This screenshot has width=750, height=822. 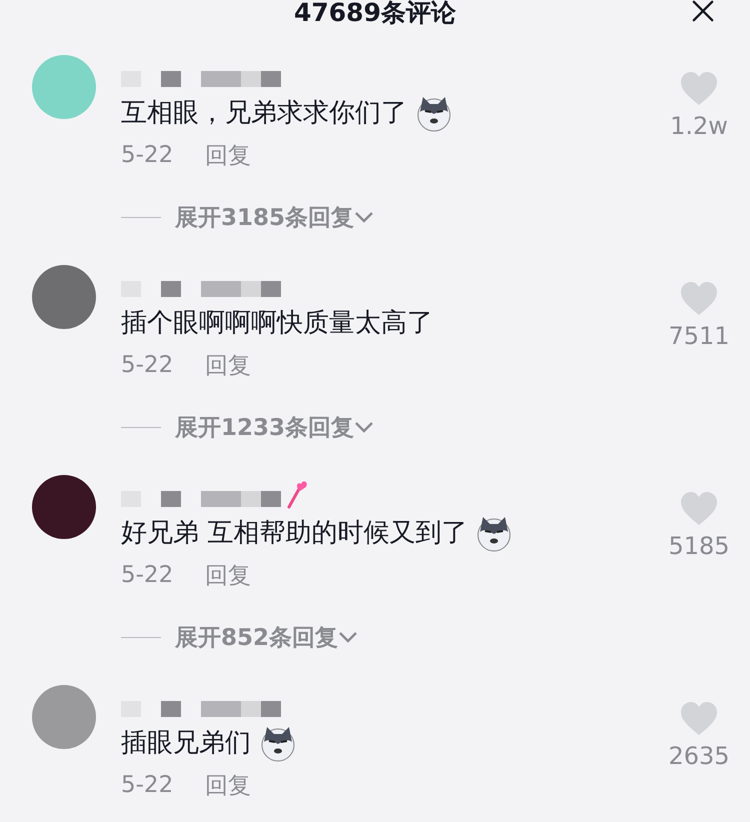 I want to click on close-icon, so click(x=703, y=11).